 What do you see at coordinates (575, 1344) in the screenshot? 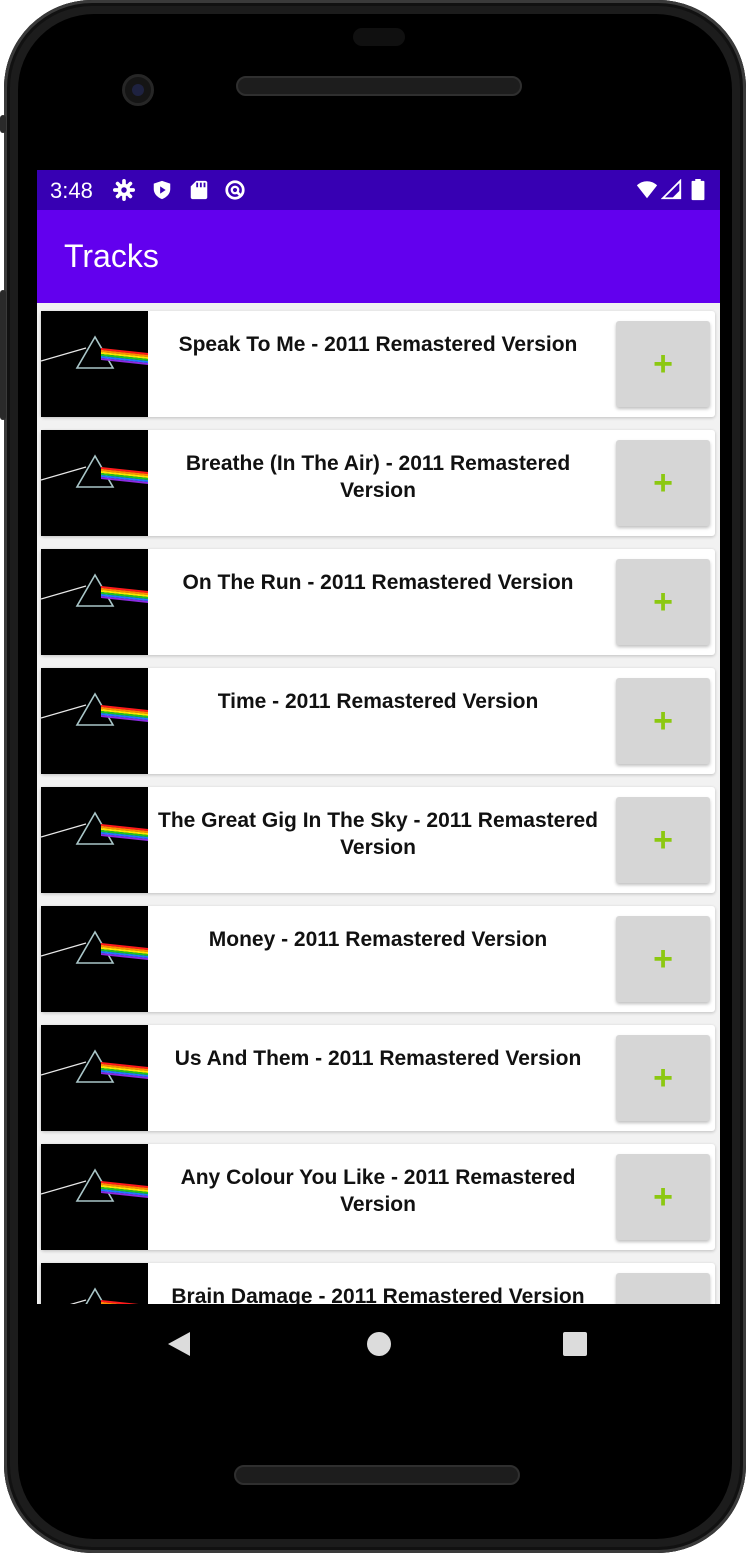
I see `recents-icon` at bounding box center [575, 1344].